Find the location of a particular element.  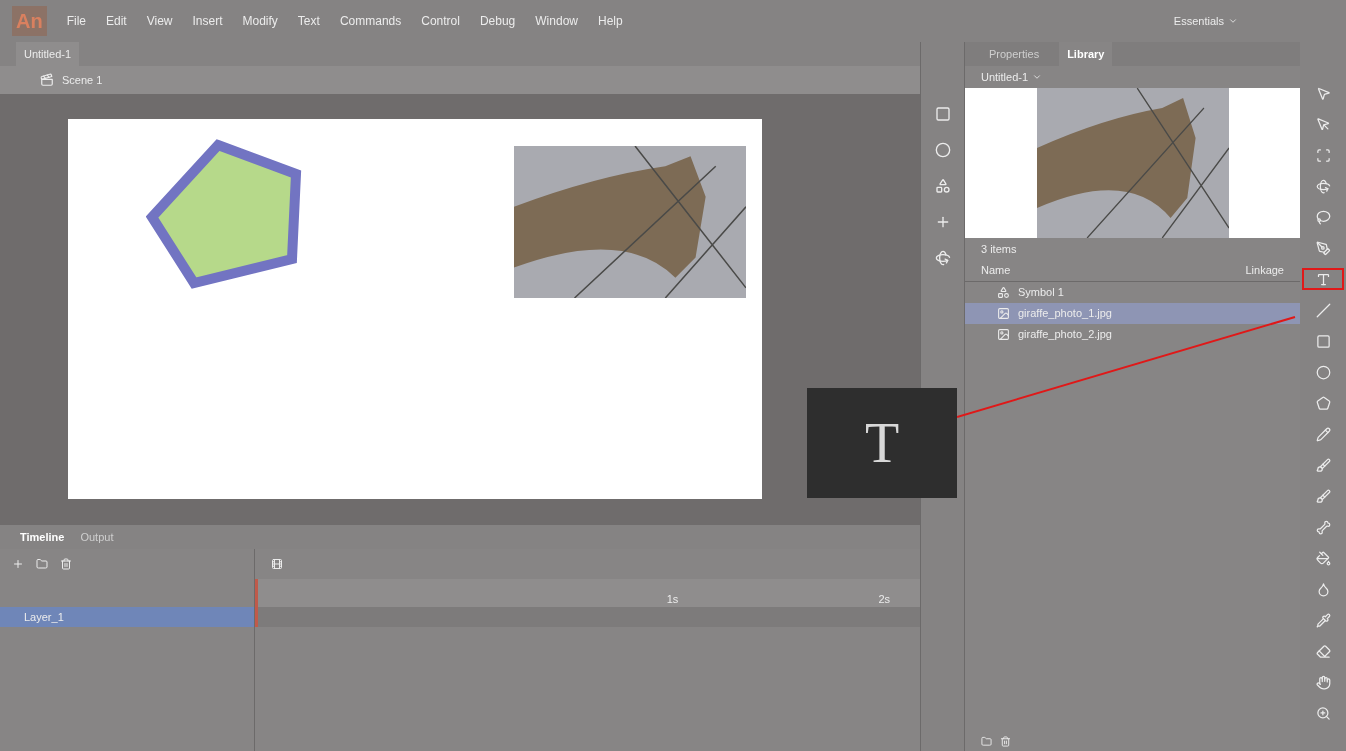

library-name: Untitled-1 is located at coordinates (1012, 77).